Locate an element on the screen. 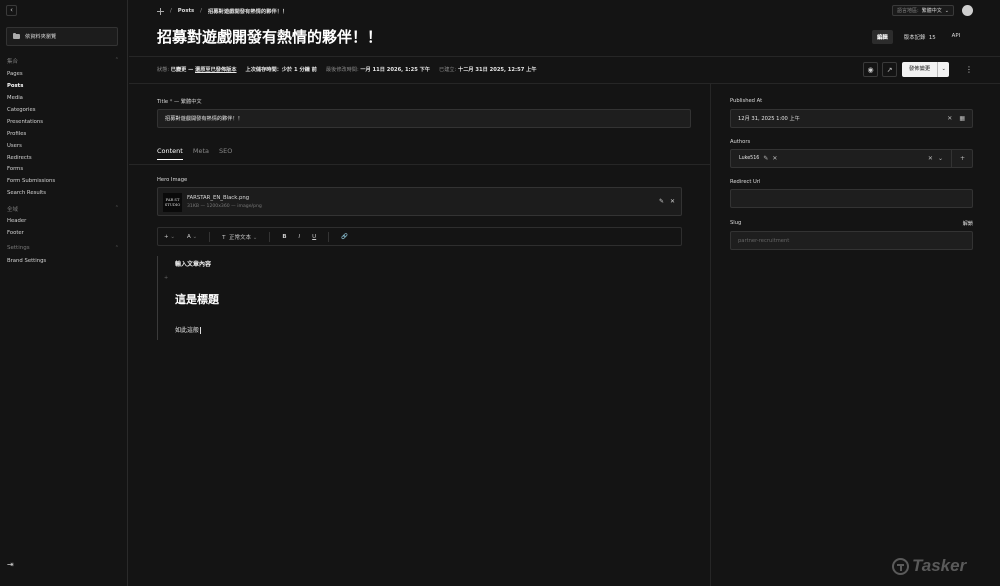 The width and height of the screenshot is (1000, 586). collapse-sidebar-button: ‹ is located at coordinates (11, 10).